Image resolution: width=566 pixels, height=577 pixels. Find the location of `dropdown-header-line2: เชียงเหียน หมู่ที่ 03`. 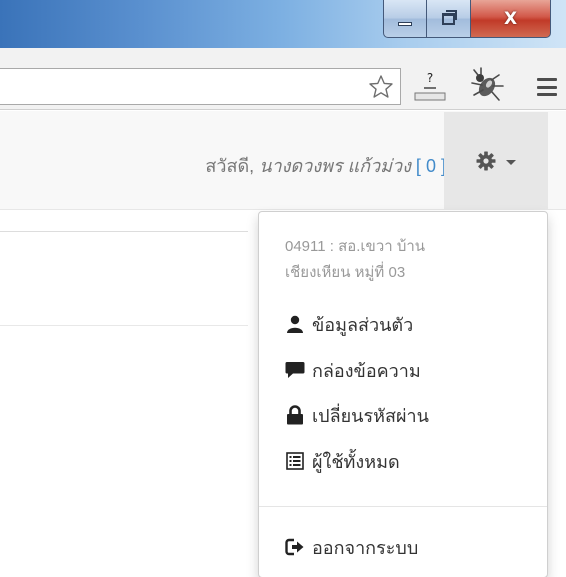

dropdown-header-line2: เชียงเหียน หมู่ที่ 03 is located at coordinates (345, 272).